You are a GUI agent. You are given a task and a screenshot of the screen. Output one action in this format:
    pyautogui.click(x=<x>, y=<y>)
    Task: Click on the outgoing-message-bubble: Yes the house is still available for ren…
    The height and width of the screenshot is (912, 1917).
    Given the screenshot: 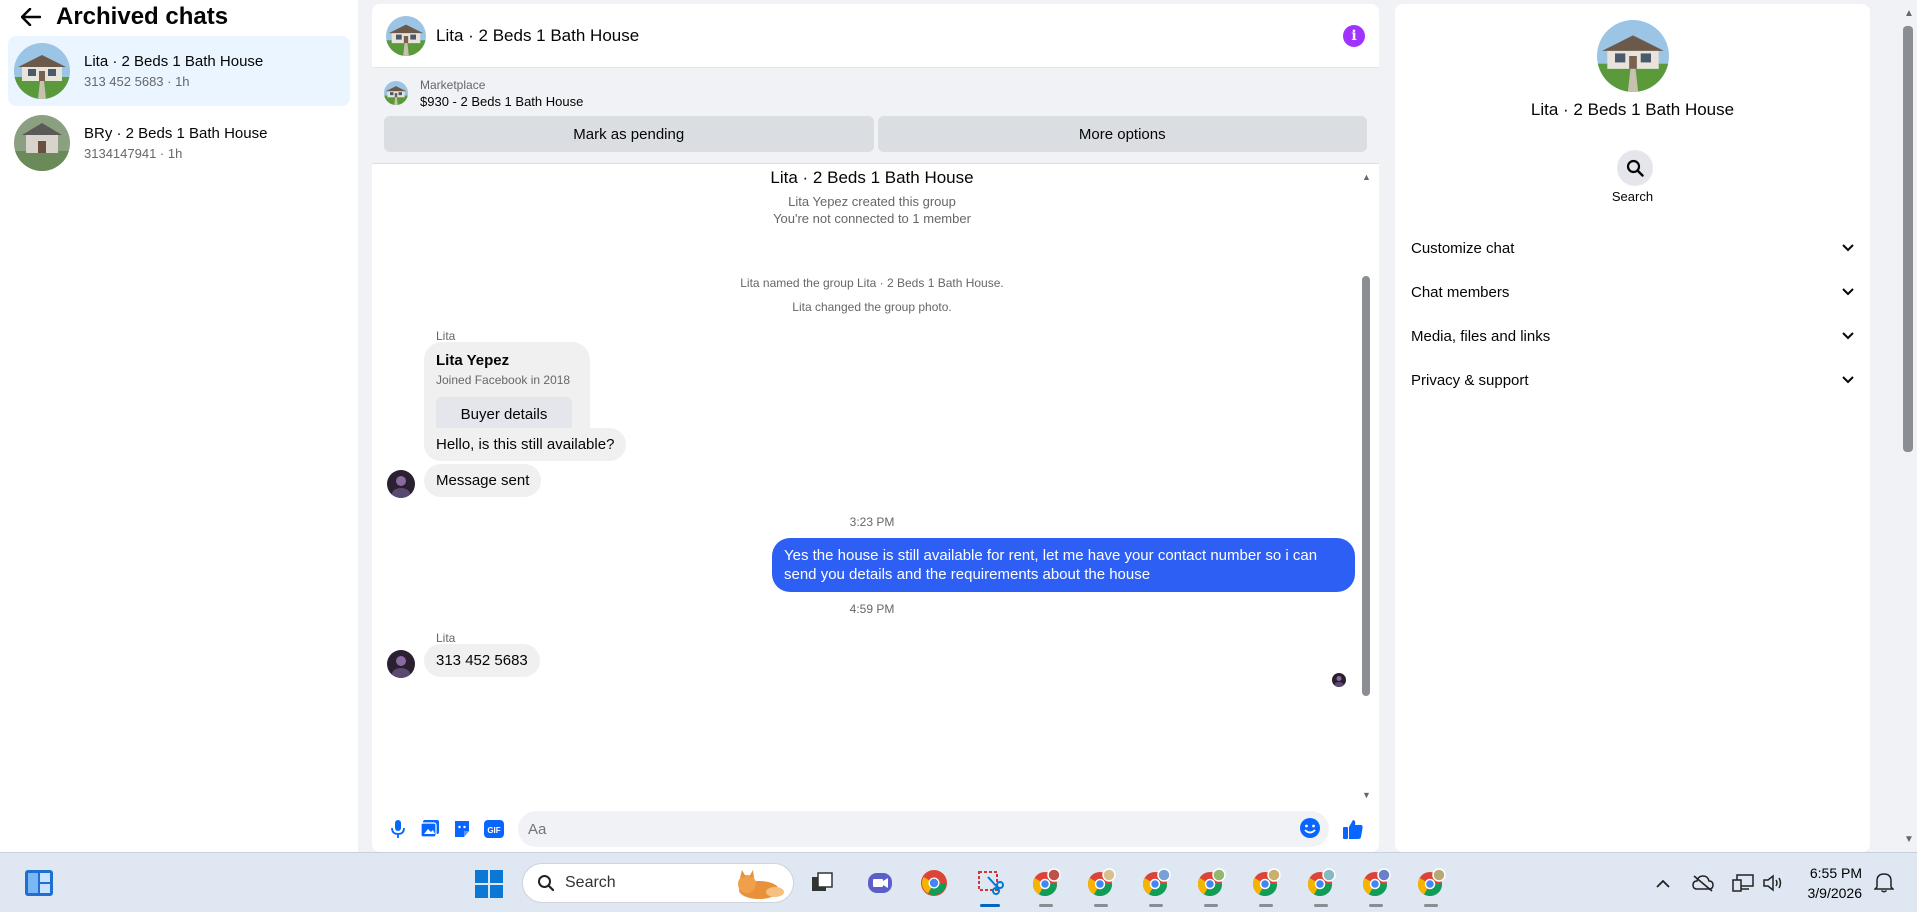 What is the action you would take?
    pyautogui.click(x=1063, y=565)
    